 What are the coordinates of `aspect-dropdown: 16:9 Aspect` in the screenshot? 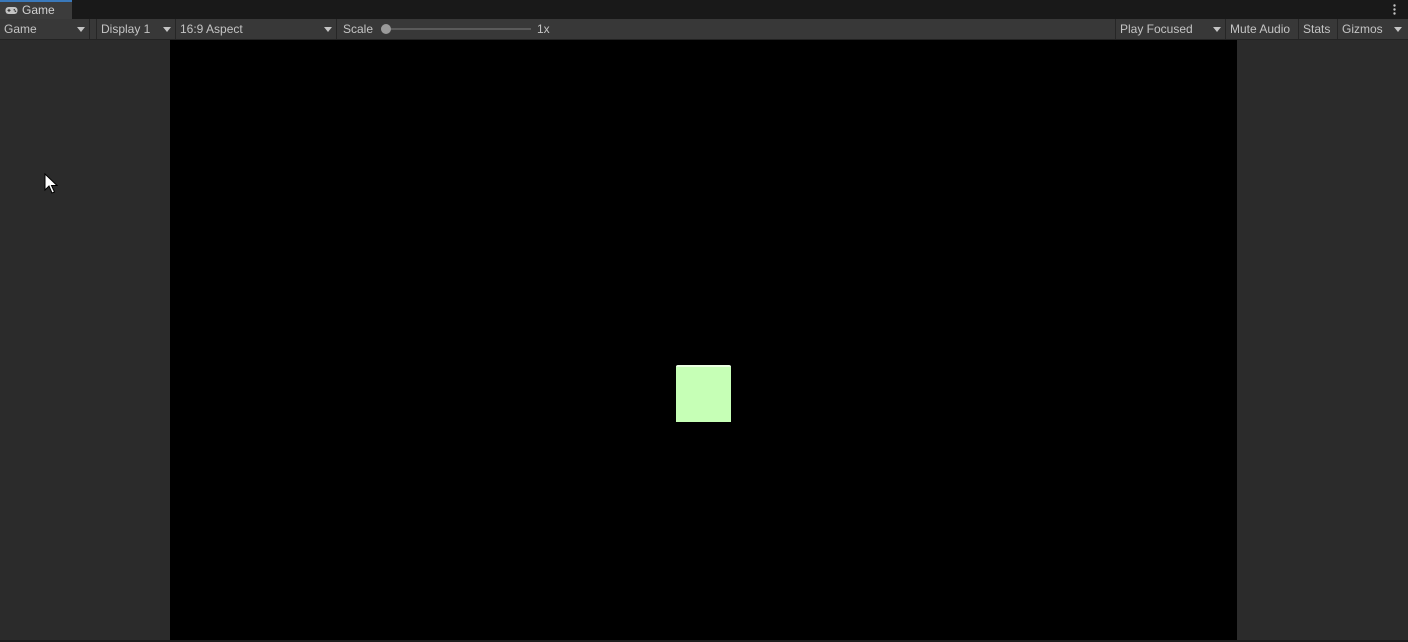 It's located at (256, 29).